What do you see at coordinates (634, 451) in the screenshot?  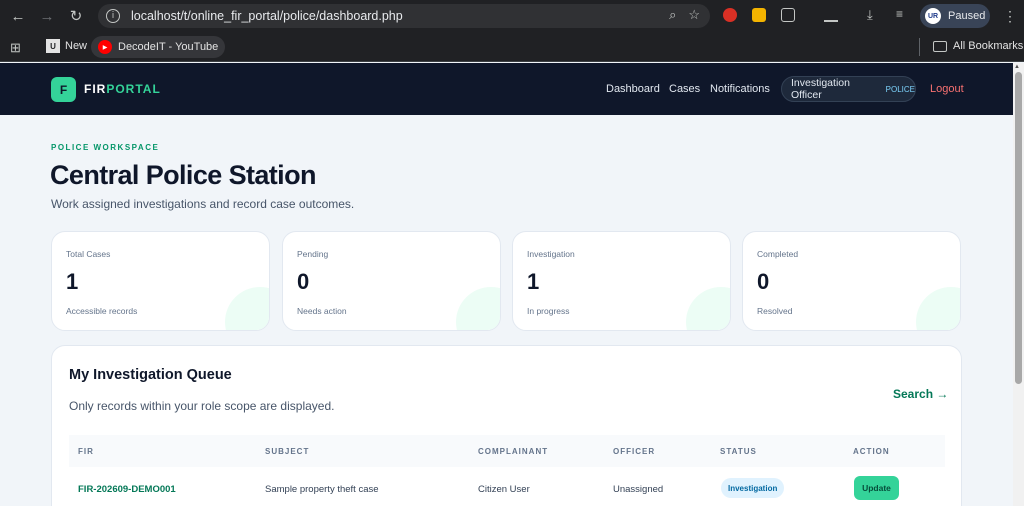 I see `column-header: OFFICER` at bounding box center [634, 451].